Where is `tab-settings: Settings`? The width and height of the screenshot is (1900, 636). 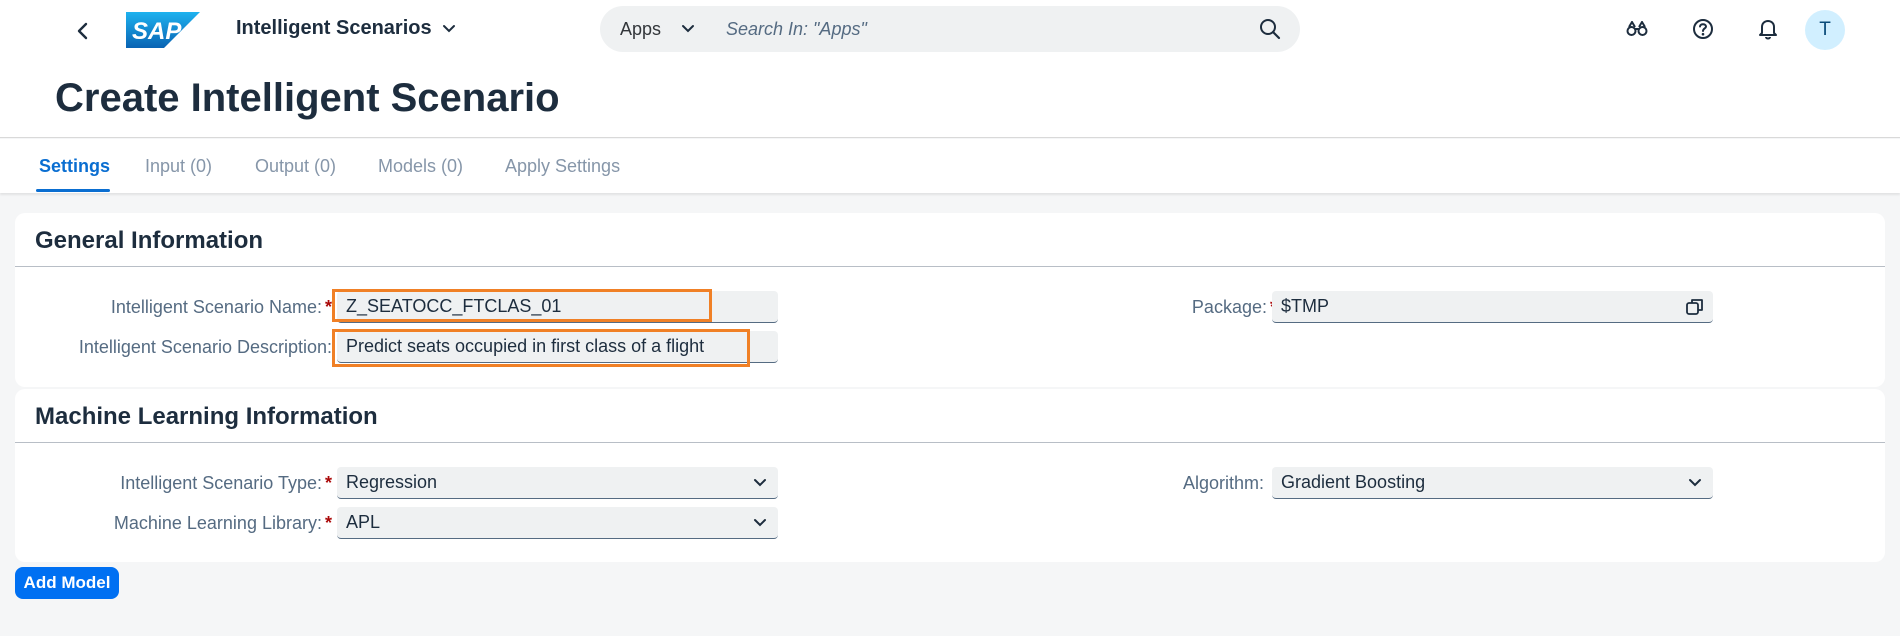
tab-settings: Settings is located at coordinates (74, 166).